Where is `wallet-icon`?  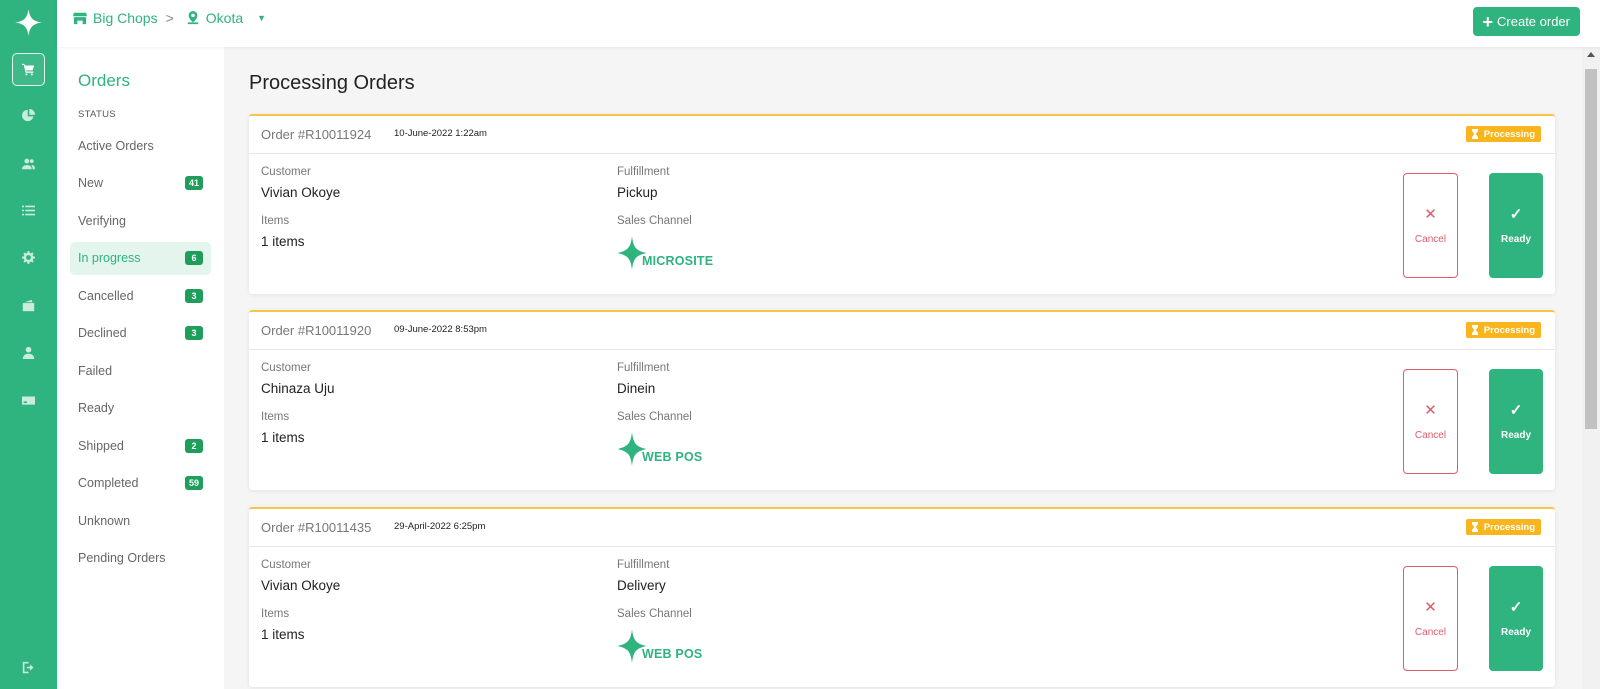 wallet-icon is located at coordinates (28, 305).